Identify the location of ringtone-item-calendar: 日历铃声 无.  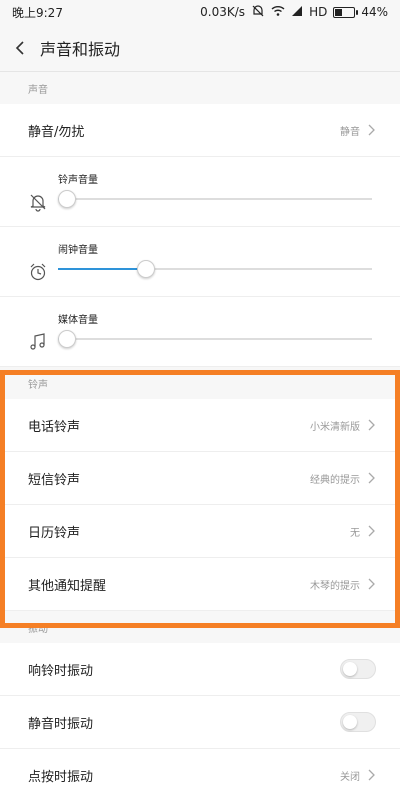
(200, 531).